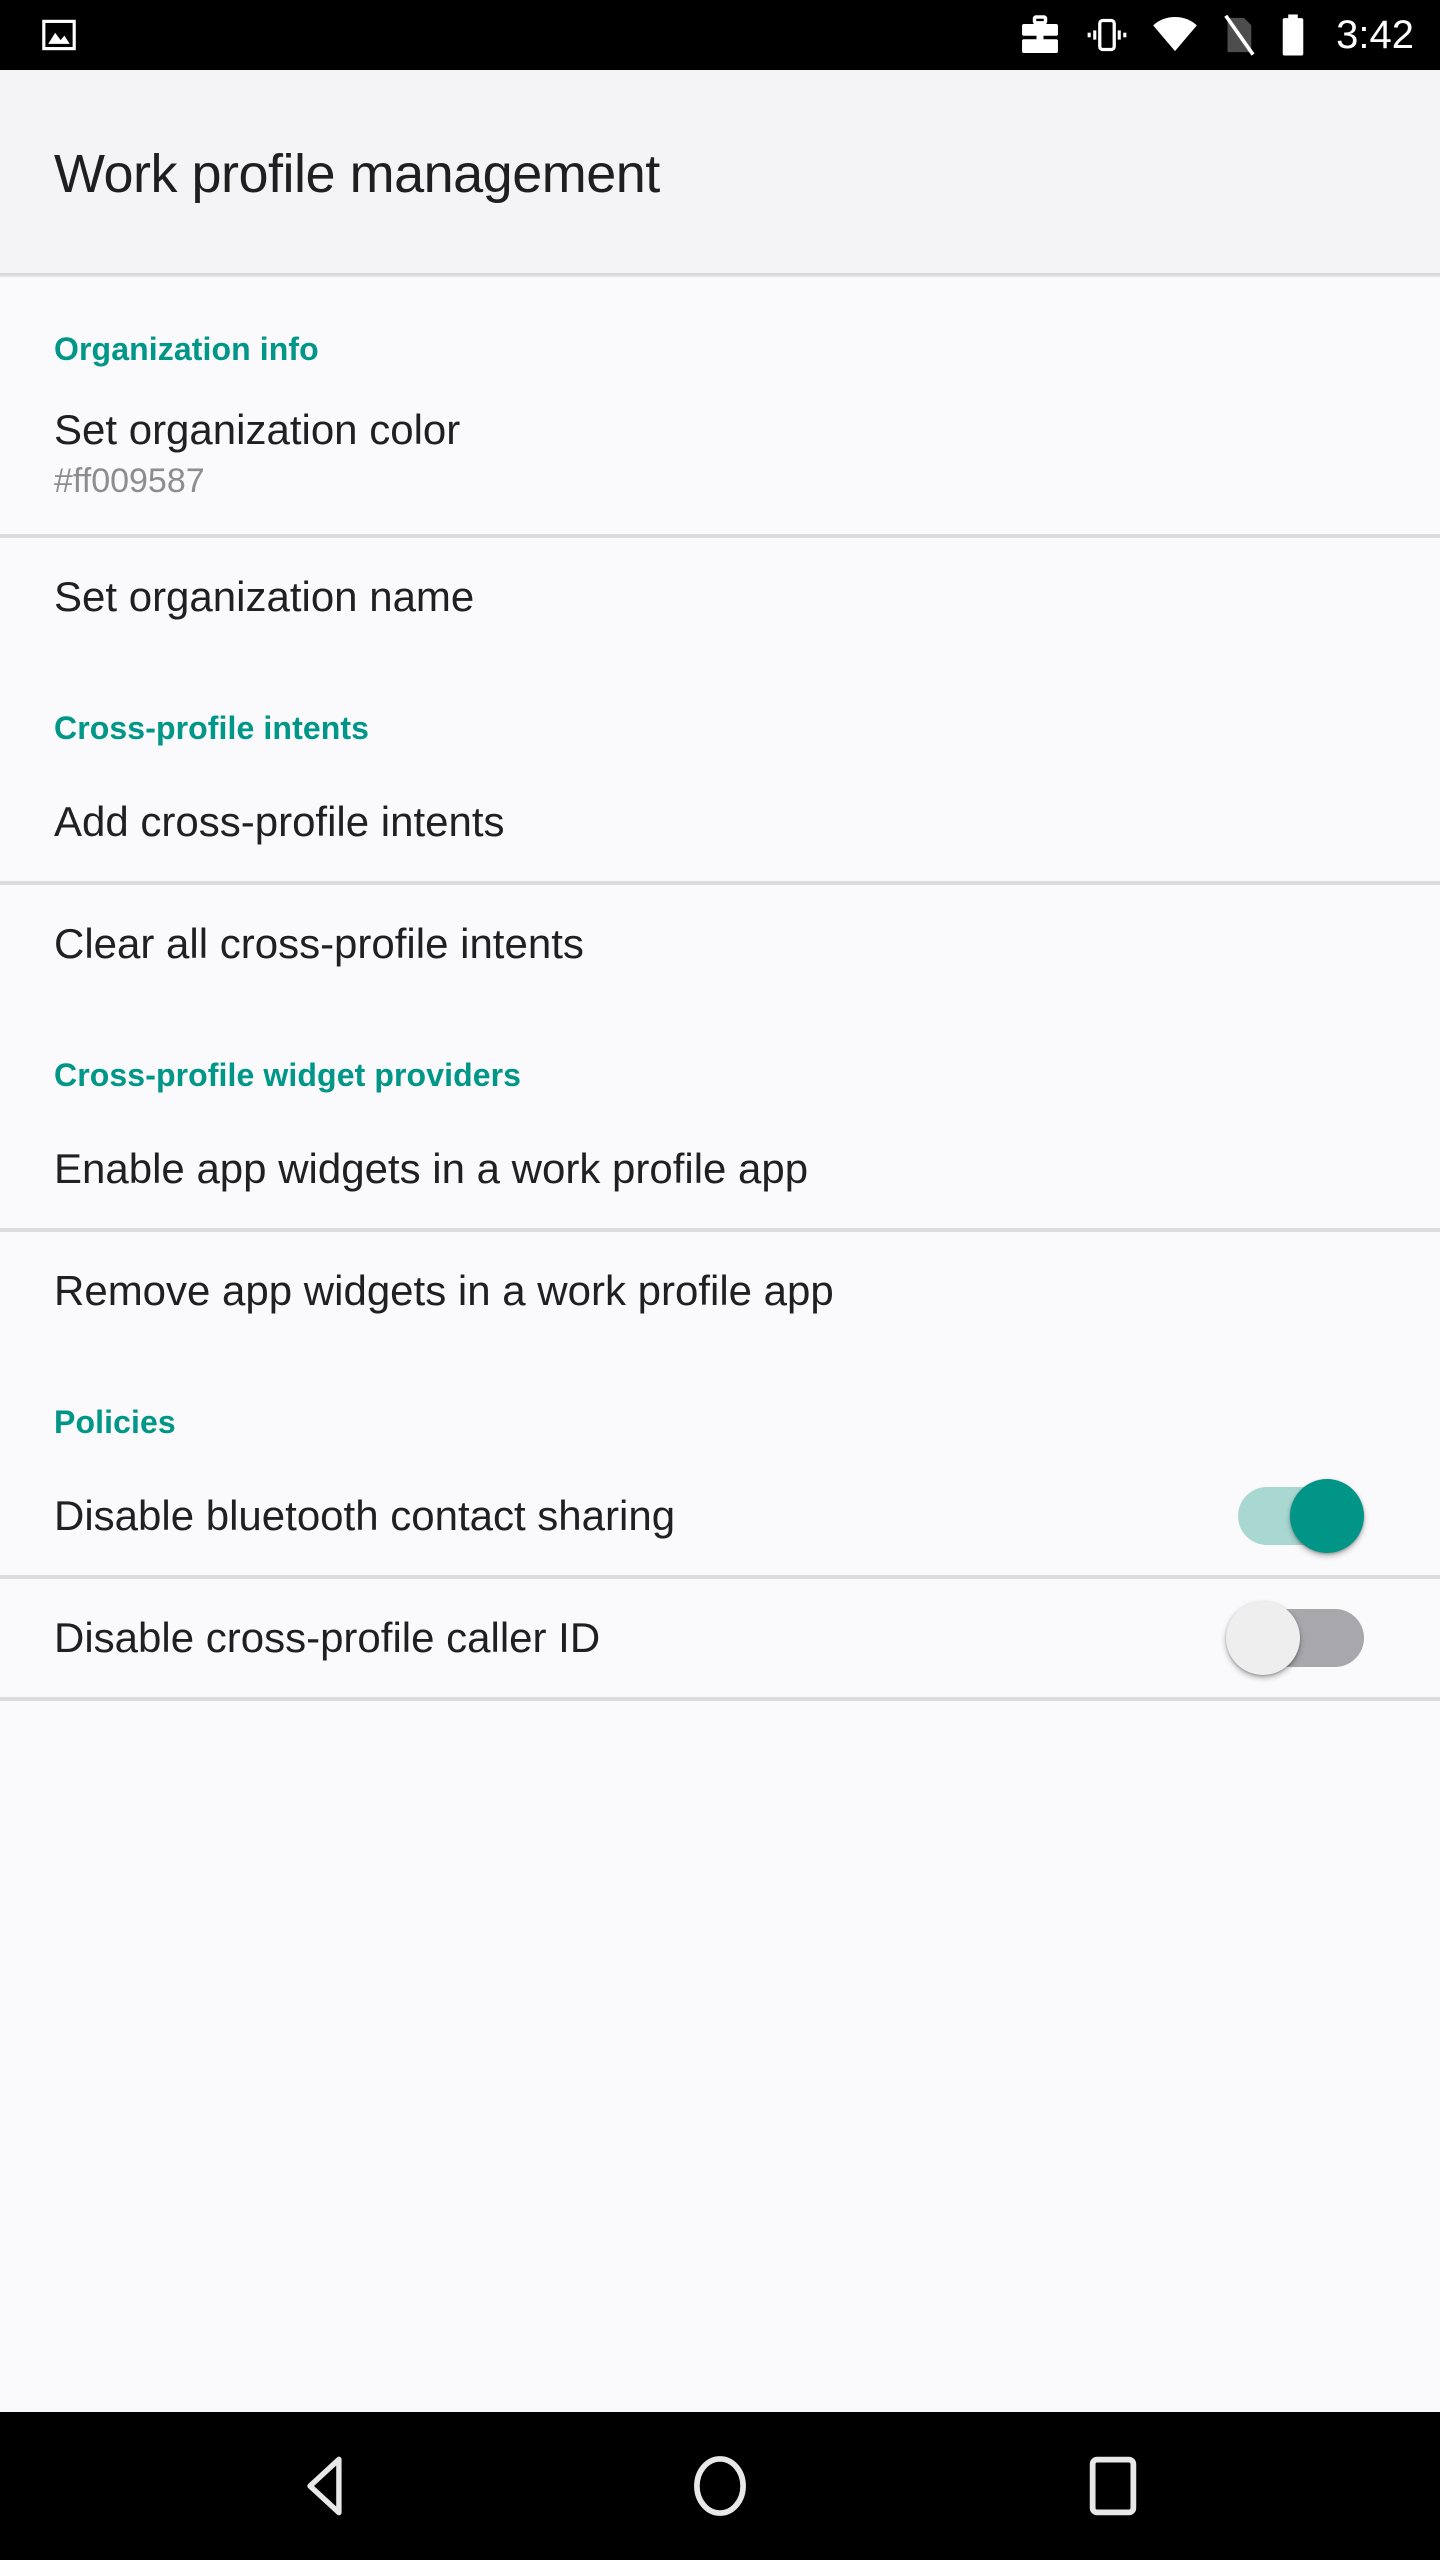  Describe the element at coordinates (186, 349) in the screenshot. I see `section-header: Organization info` at that location.